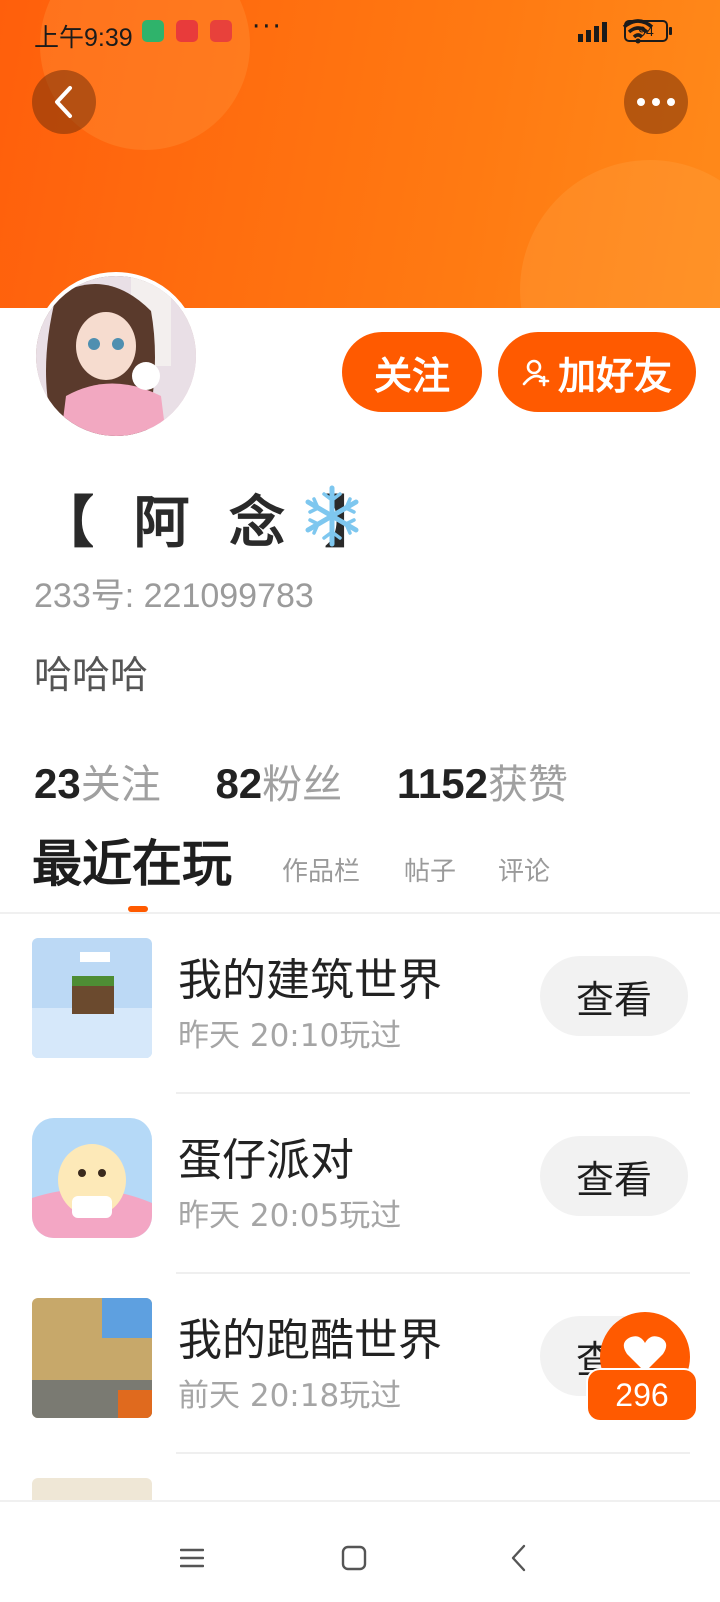 This screenshot has height=1602, width=720. What do you see at coordinates (442, 783) in the screenshot?
I see `stat-number: 1152` at bounding box center [442, 783].